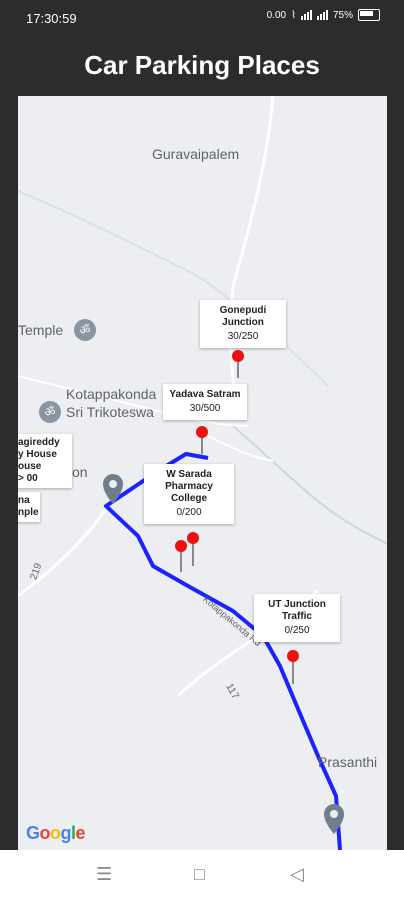 This screenshot has height=900, width=404. I want to click on callout-gonepudi: Gonepudi Junction 30/250, so click(243, 324).